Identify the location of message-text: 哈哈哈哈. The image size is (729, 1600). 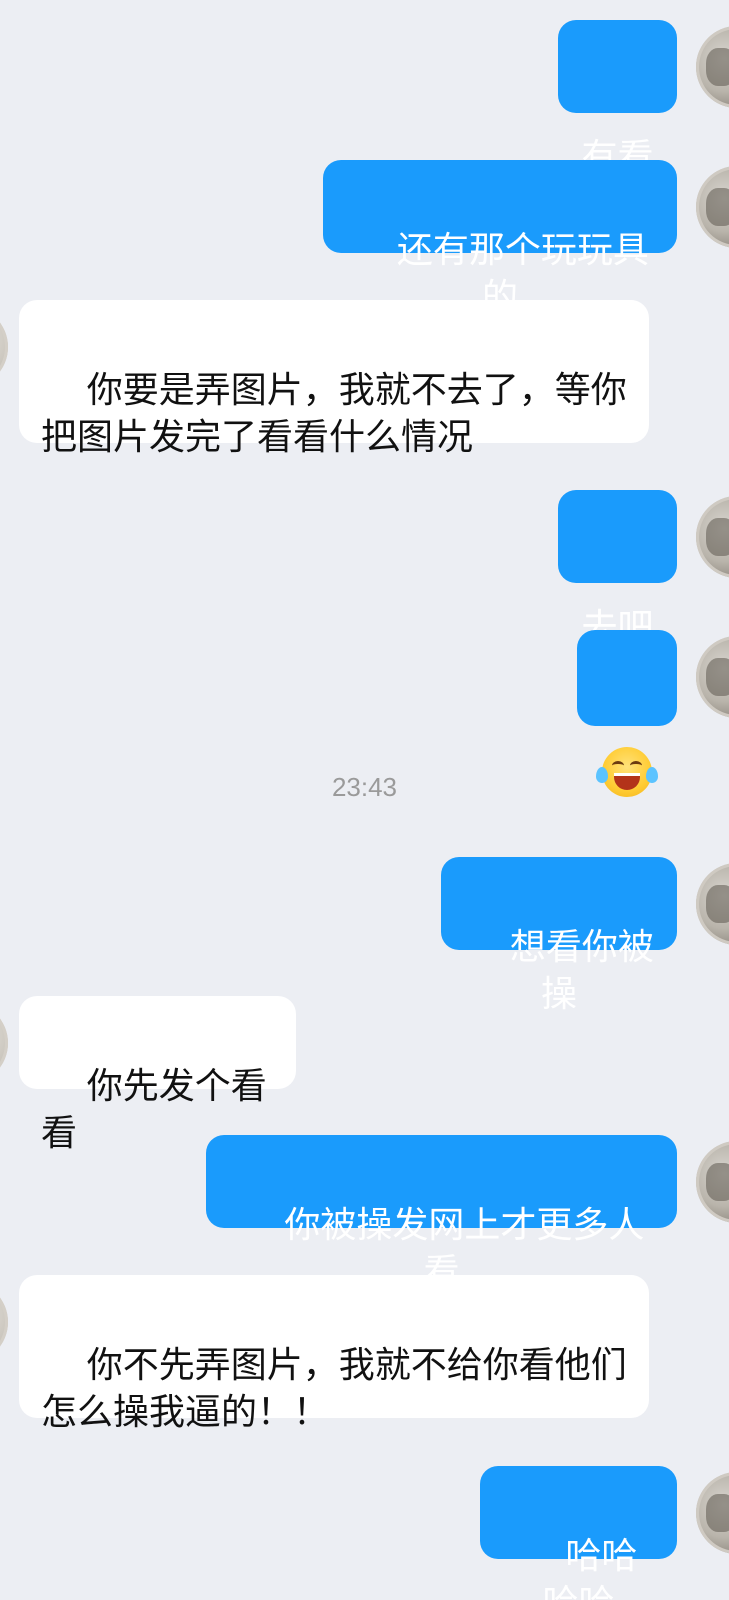
(590, 1568).